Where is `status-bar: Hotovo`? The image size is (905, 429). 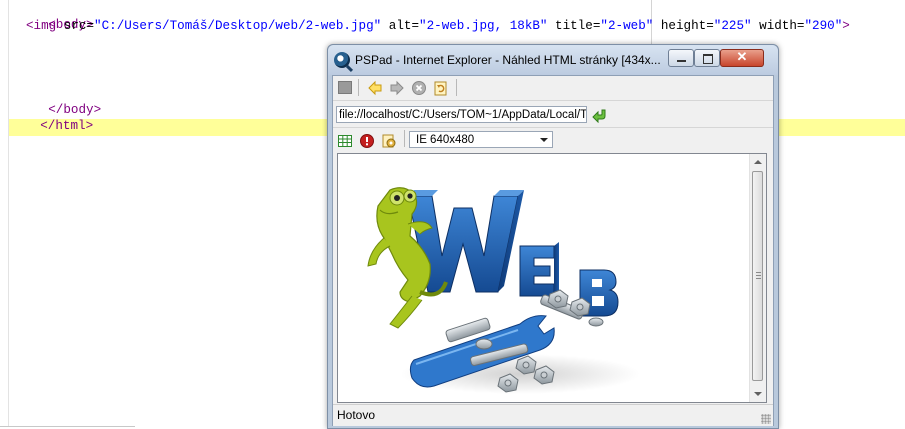 status-bar: Hotovo is located at coordinates (553, 415).